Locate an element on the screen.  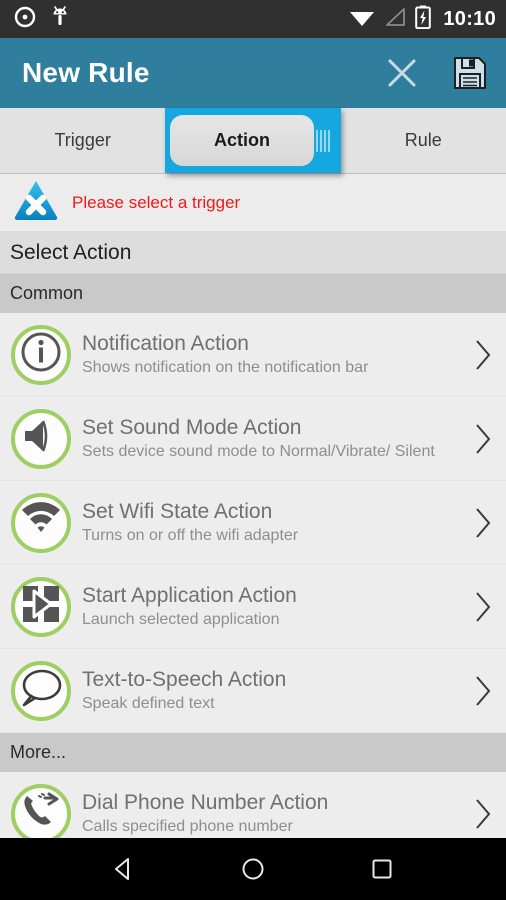
speech-bubble-icon is located at coordinates (41, 690).